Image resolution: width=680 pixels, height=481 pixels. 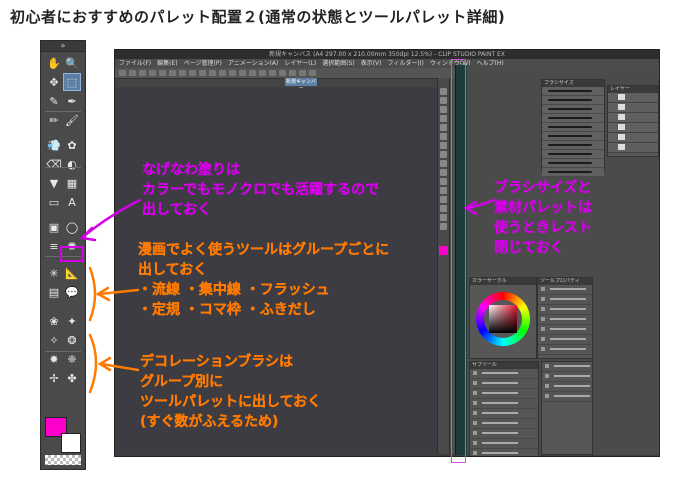 I want to click on decoration-icon: ✿, so click(x=72, y=145).